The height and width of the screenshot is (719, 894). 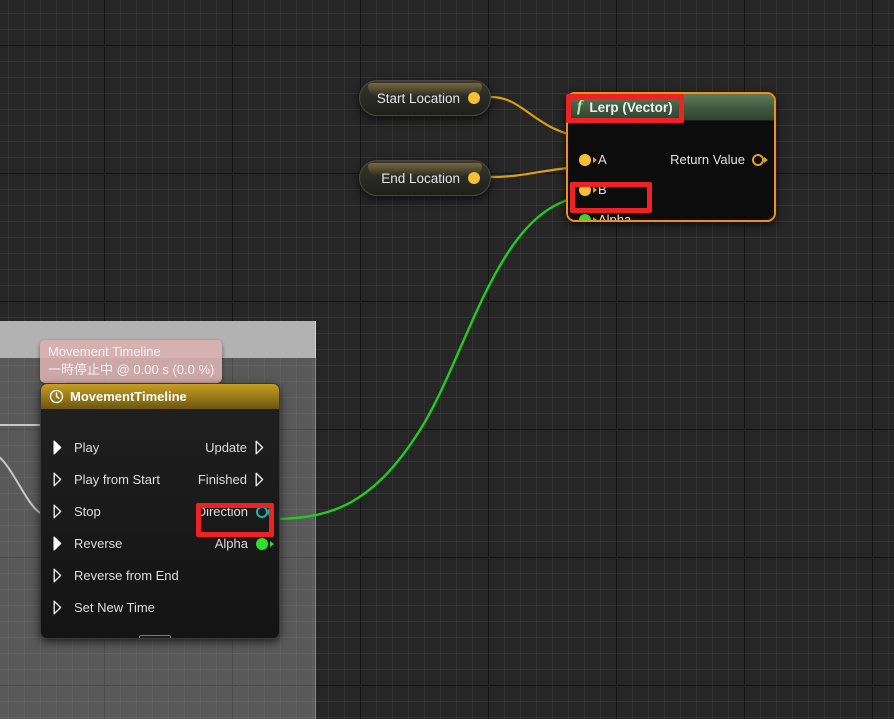 I want to click on timeline-input-set-new-time: Set New Time, so click(x=104, y=607).